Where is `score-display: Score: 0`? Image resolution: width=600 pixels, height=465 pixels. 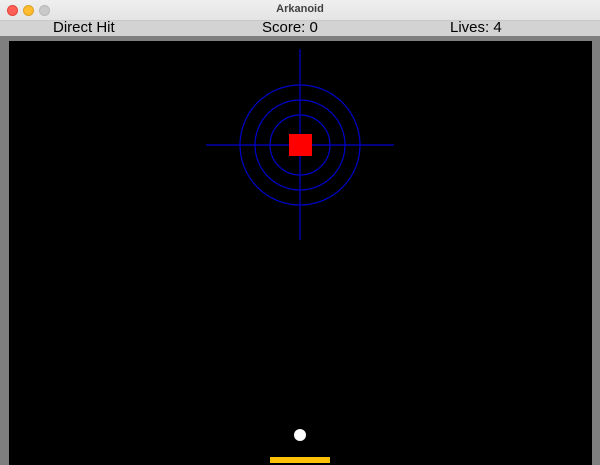 score-display: Score: 0 is located at coordinates (290, 27).